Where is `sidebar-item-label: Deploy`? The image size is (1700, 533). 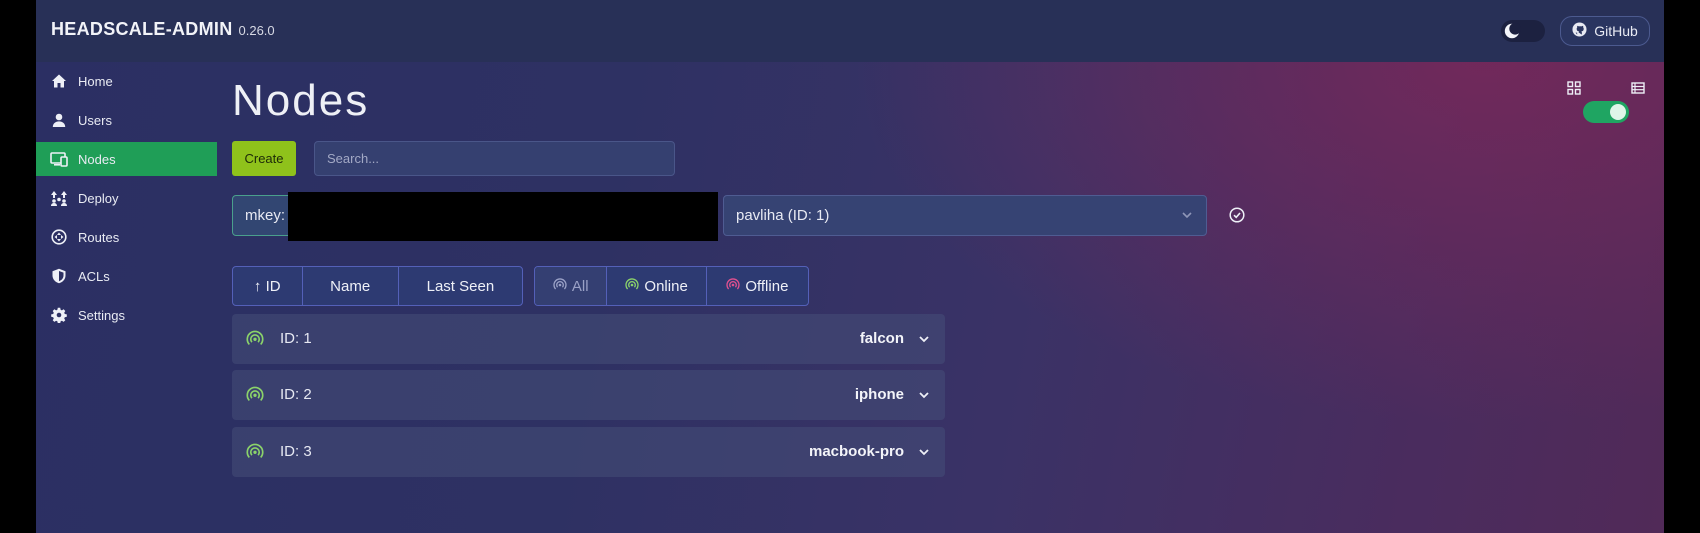 sidebar-item-label: Deploy is located at coordinates (98, 198).